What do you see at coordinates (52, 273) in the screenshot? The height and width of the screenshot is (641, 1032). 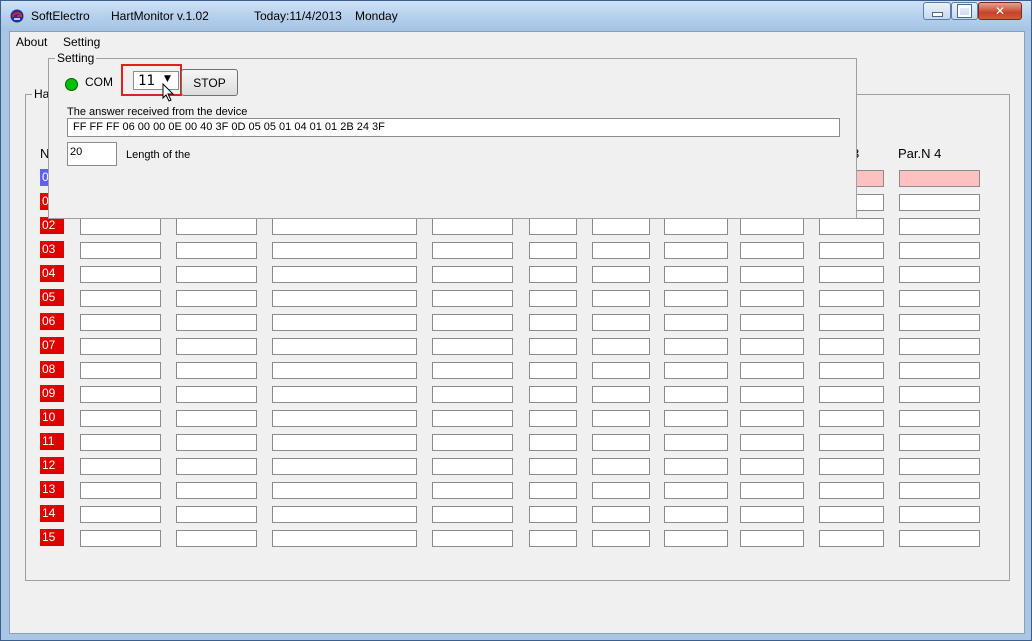 I see `row-number-label: 04` at bounding box center [52, 273].